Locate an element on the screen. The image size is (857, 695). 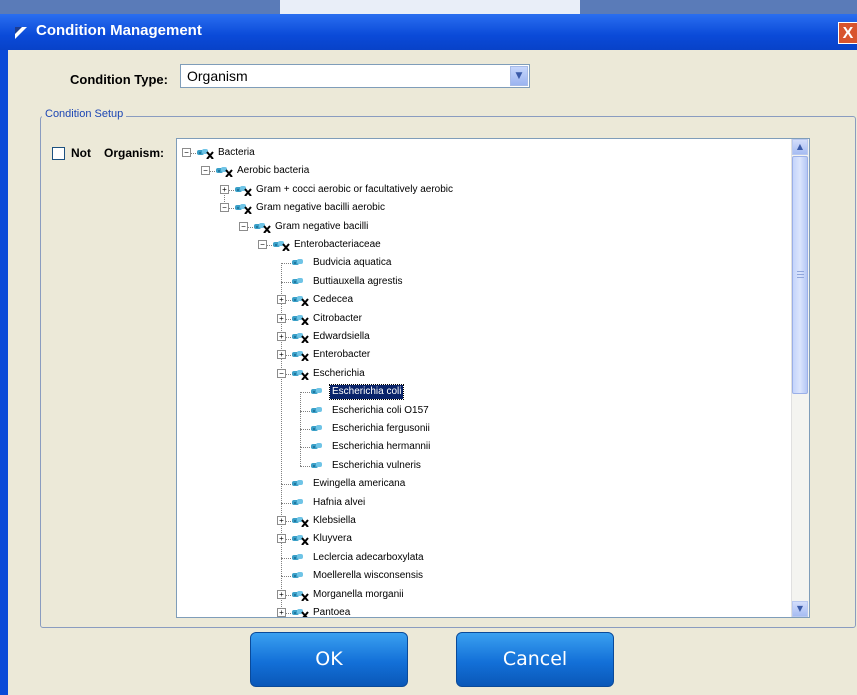
scroll-up-icon: ▲ is located at coordinates (800, 147).